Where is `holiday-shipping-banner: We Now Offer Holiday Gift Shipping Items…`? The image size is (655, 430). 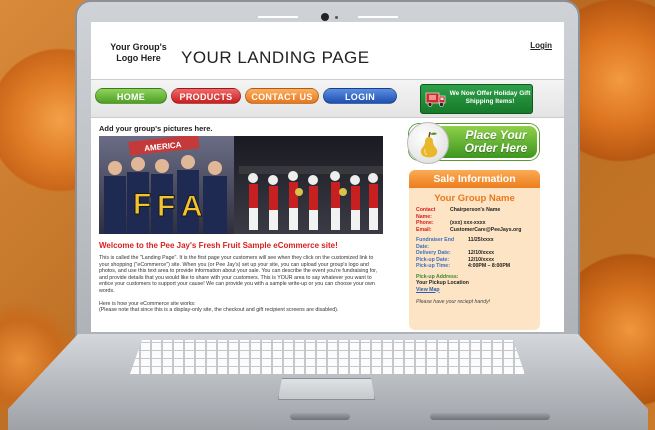
holiday-shipping-banner: We Now Offer Holiday Gift Shipping Items… is located at coordinates (476, 99).